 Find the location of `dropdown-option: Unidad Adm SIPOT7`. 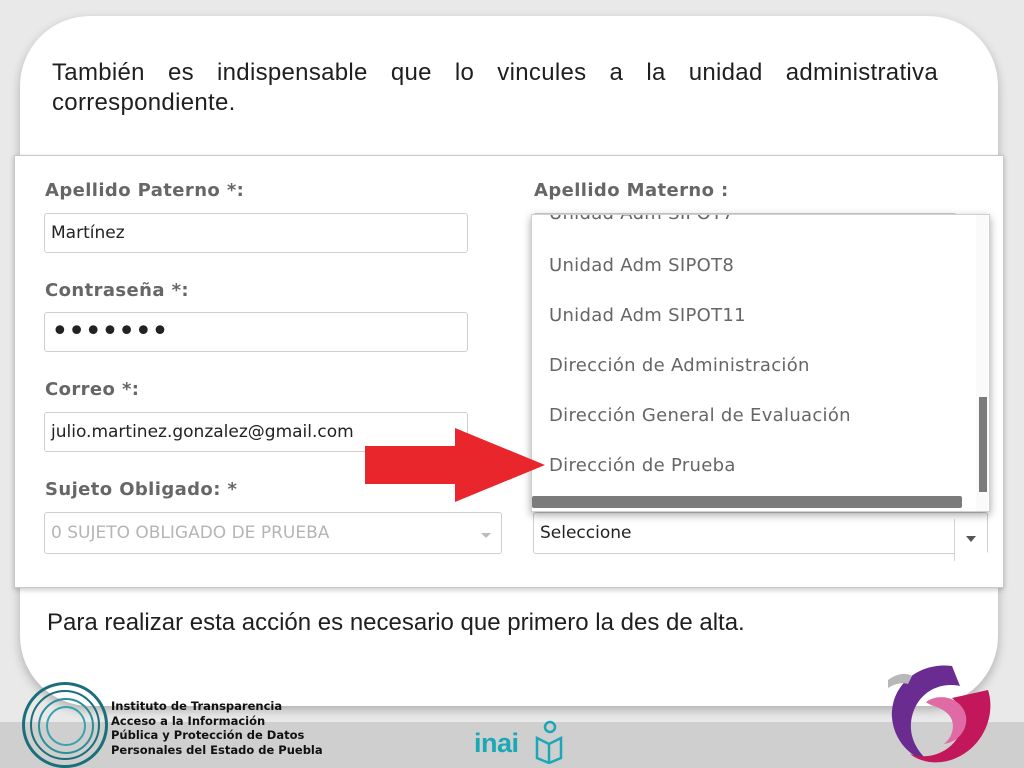

dropdown-option: Unidad Adm SIPOT7 is located at coordinates (641, 219).